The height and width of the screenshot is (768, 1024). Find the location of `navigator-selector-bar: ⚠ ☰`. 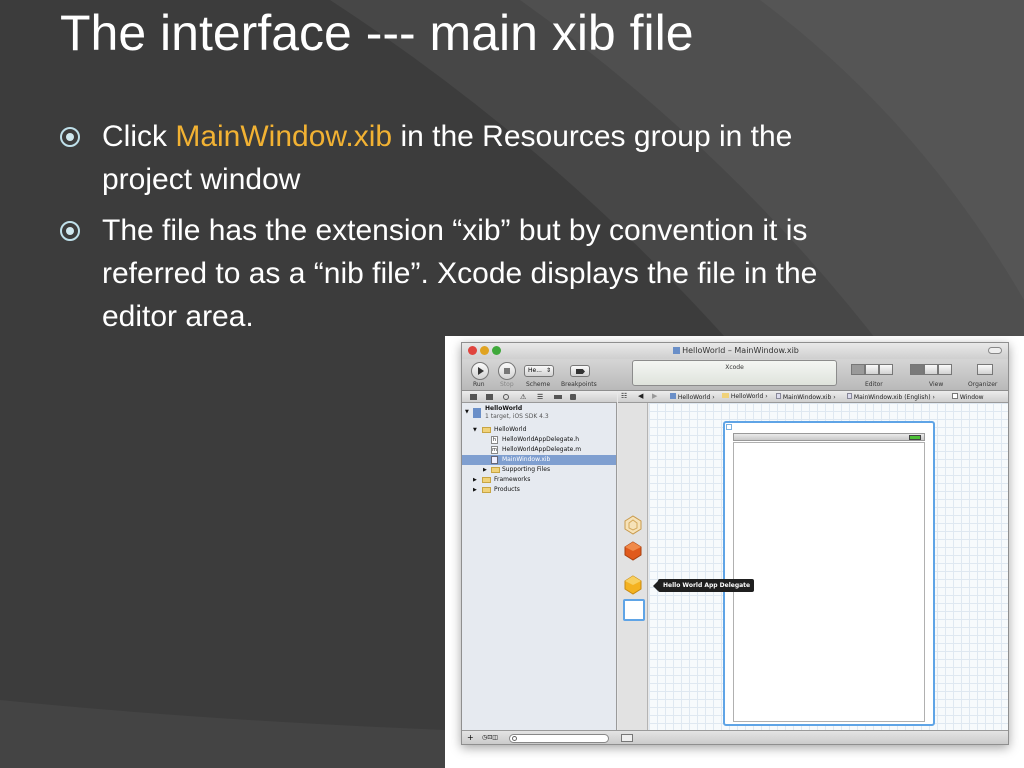

navigator-selector-bar: ⚠ ☰ is located at coordinates (539, 397).